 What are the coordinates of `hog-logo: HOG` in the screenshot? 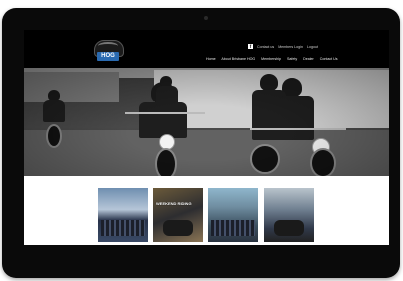 It's located at (109, 51).